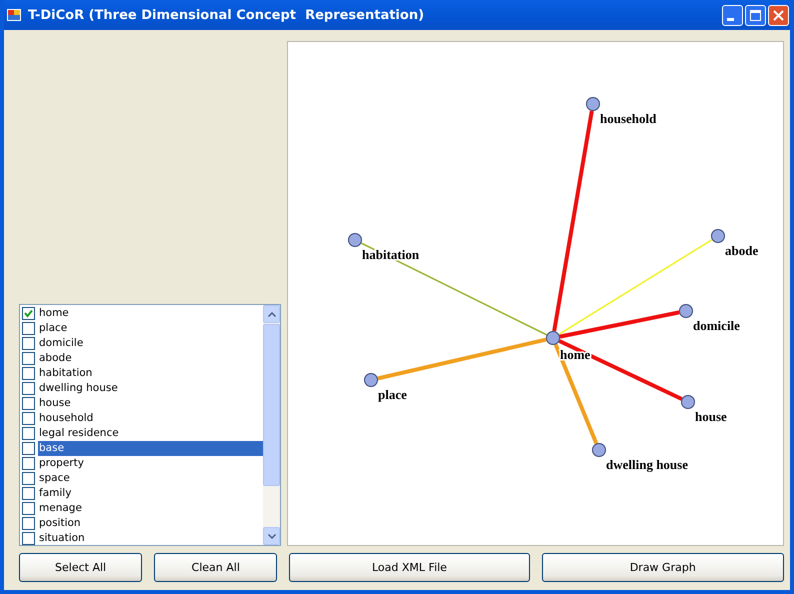  I want to click on node-label: place, so click(392, 394).